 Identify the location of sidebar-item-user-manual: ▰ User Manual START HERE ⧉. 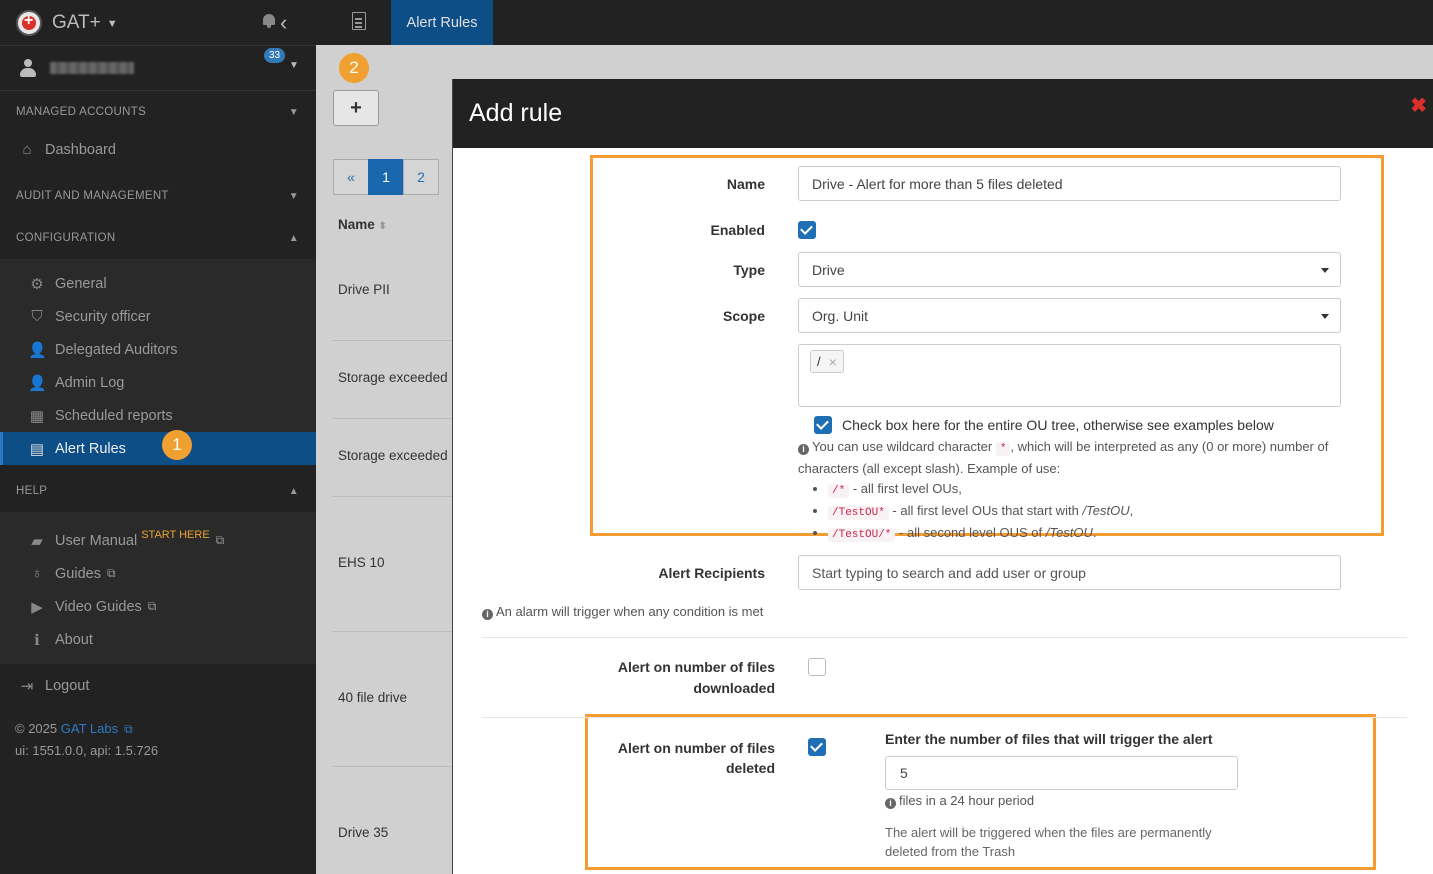
(158, 540).